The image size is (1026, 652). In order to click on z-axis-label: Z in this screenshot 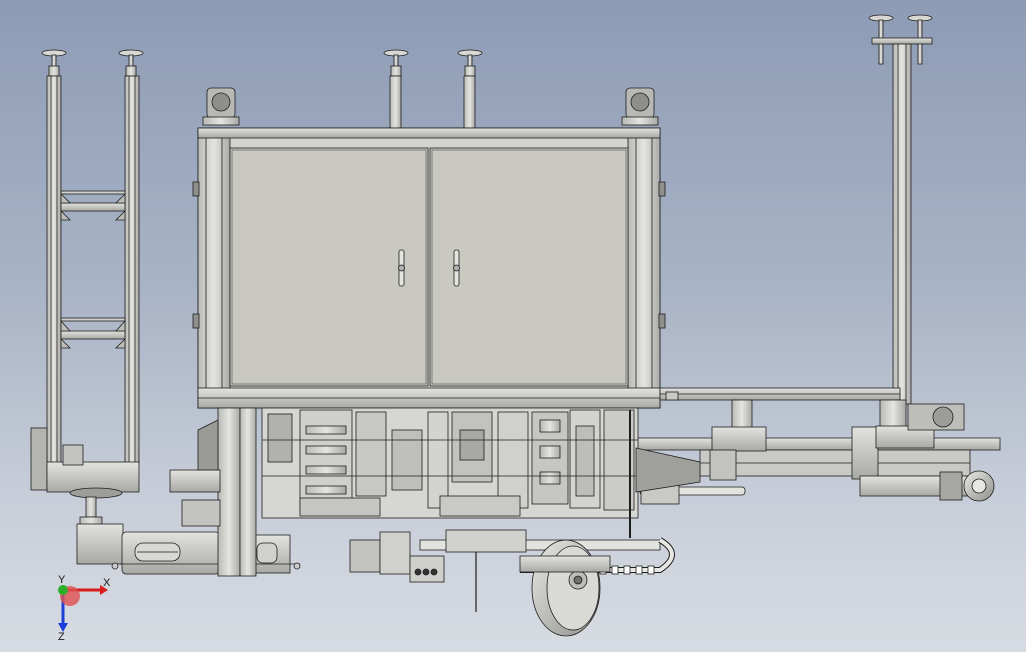, I will do `click(61, 637)`.